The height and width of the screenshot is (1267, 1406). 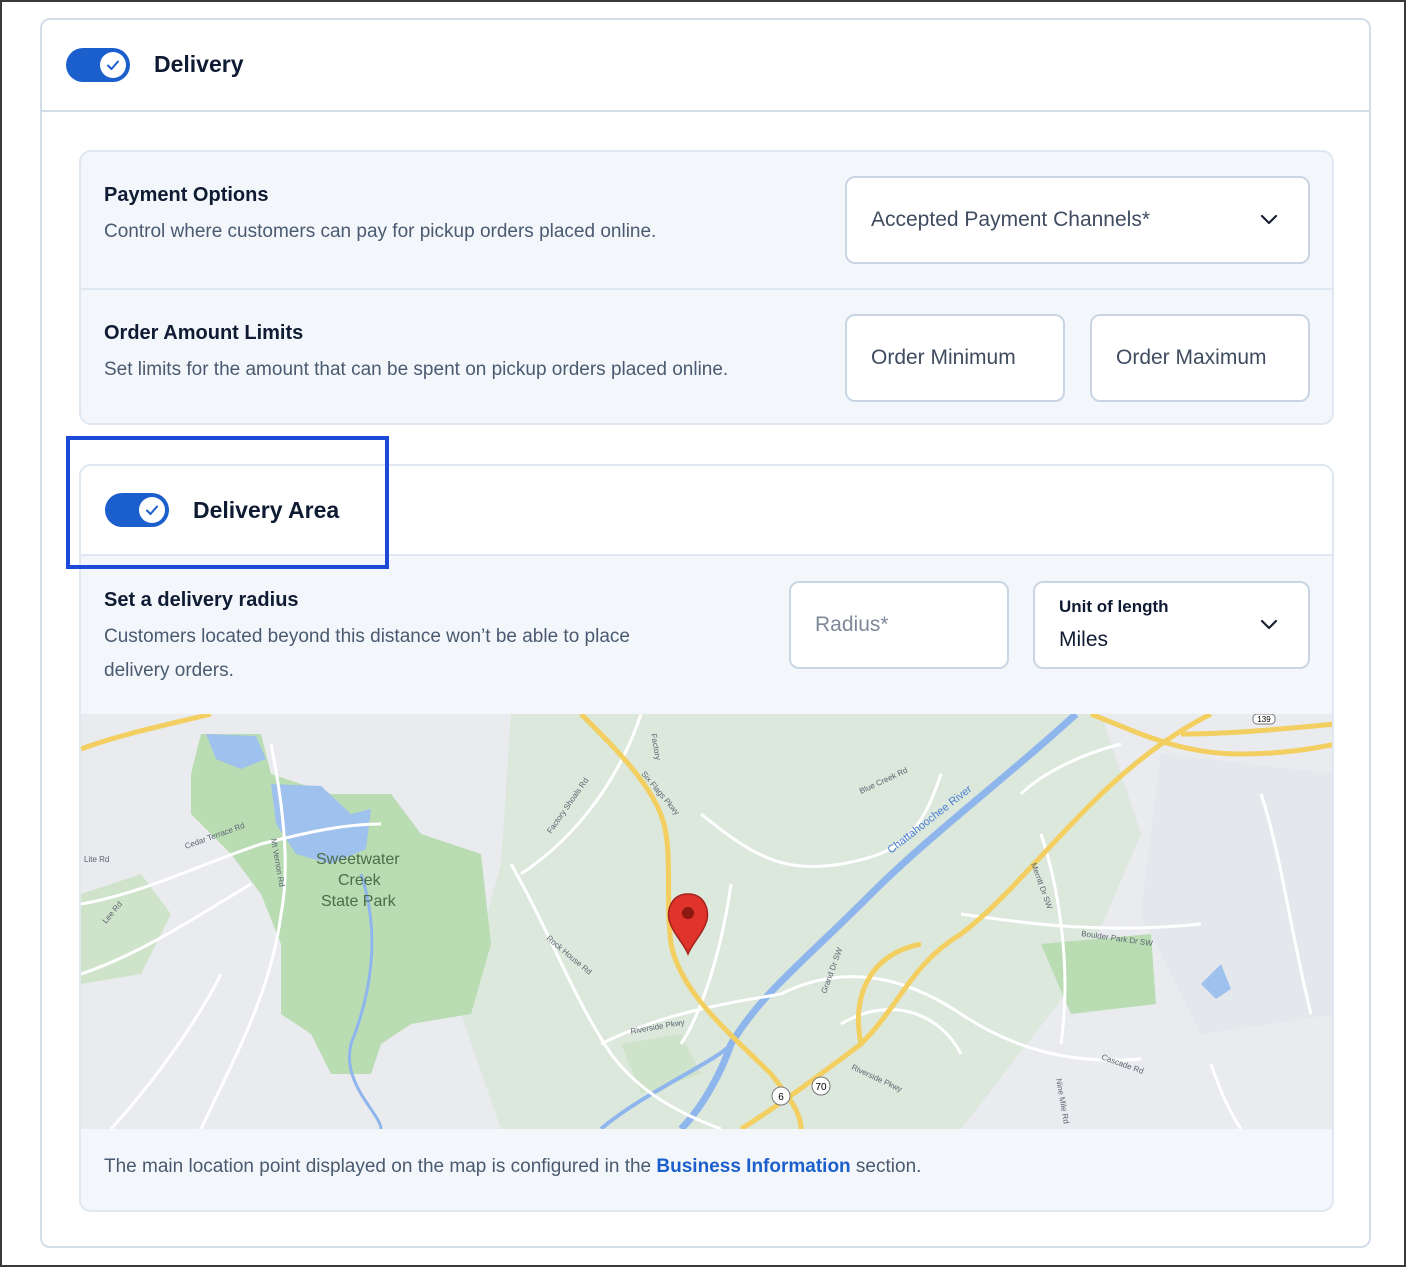 What do you see at coordinates (1191, 357) in the screenshot?
I see `order-maximum-placeholder: Order Maximum` at bounding box center [1191, 357].